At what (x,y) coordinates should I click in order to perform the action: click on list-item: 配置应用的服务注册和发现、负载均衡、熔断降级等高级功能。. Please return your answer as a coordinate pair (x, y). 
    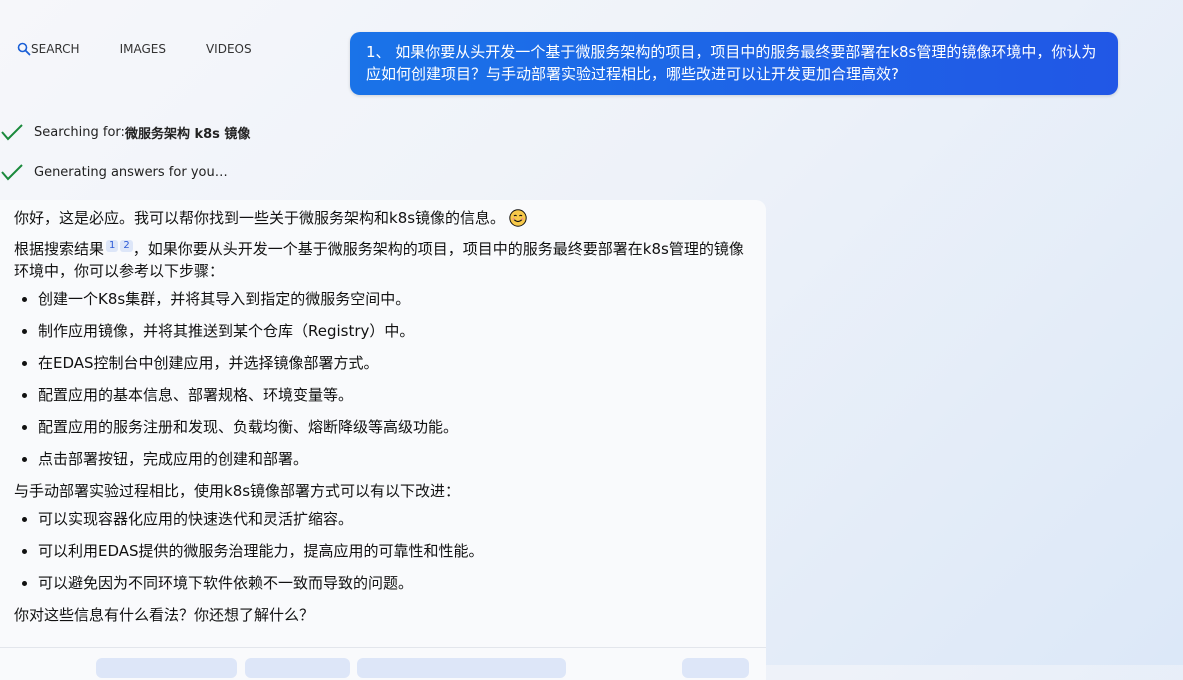
    Looking at the image, I should click on (395, 427).